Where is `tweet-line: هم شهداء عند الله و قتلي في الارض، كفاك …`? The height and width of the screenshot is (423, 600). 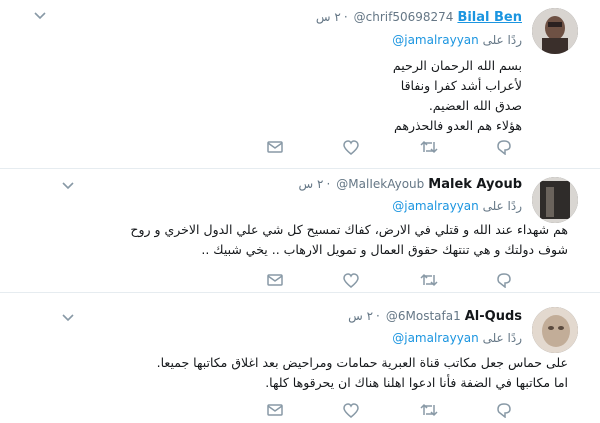 tweet-line: هم شهداء عند الله و قتلي في الارض، كفاك … is located at coordinates (349, 229).